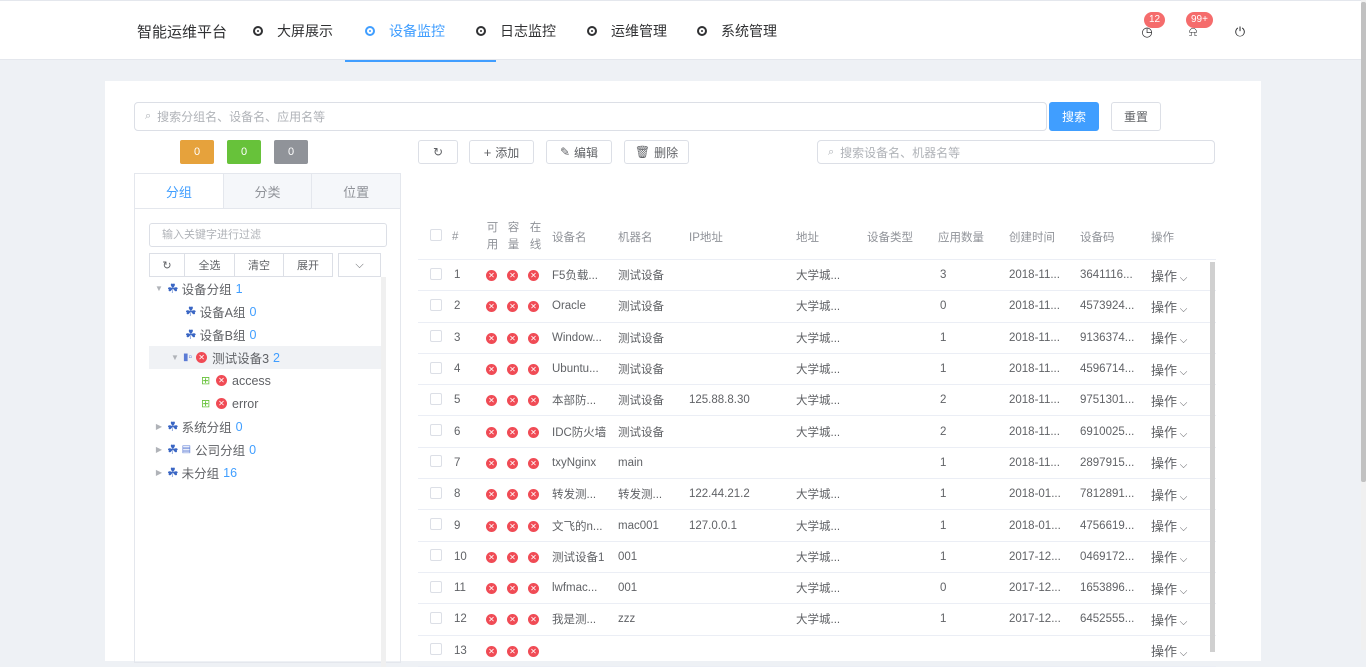 The image size is (1366, 667). What do you see at coordinates (579, 432) in the screenshot?
I see `row-device: IDC防火墙` at bounding box center [579, 432].